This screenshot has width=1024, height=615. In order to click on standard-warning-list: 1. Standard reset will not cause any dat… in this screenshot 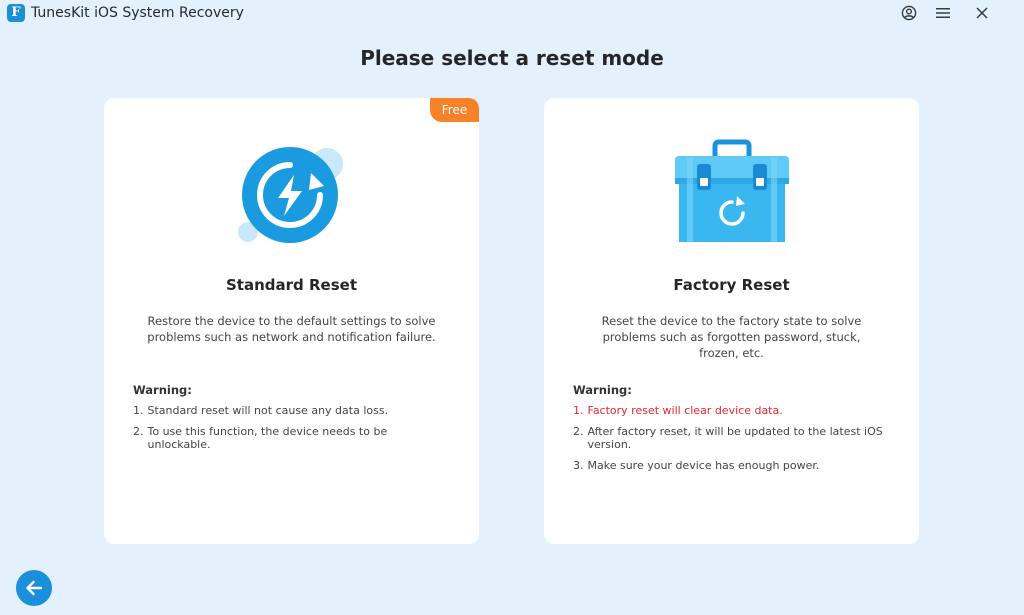, I will do `click(293, 431)`.